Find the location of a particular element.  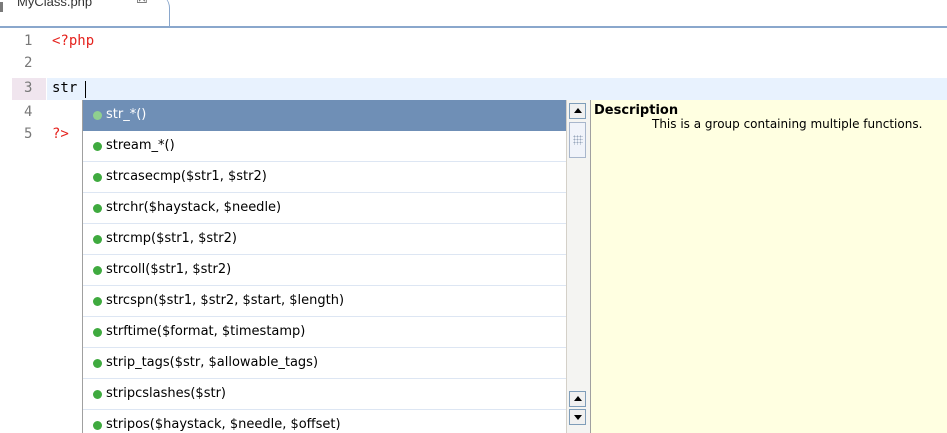

line-number: 4 is located at coordinates (28, 112).